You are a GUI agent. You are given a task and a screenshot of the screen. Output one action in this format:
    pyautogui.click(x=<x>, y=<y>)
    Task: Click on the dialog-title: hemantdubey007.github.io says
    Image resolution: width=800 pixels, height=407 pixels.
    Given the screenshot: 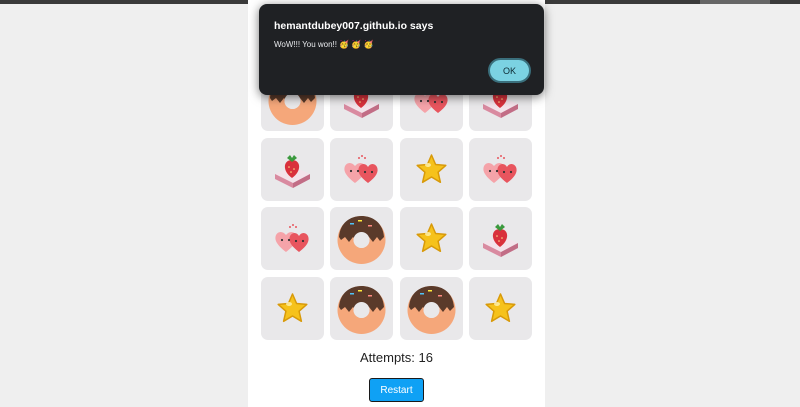 What is the action you would take?
    pyautogui.click(x=354, y=26)
    